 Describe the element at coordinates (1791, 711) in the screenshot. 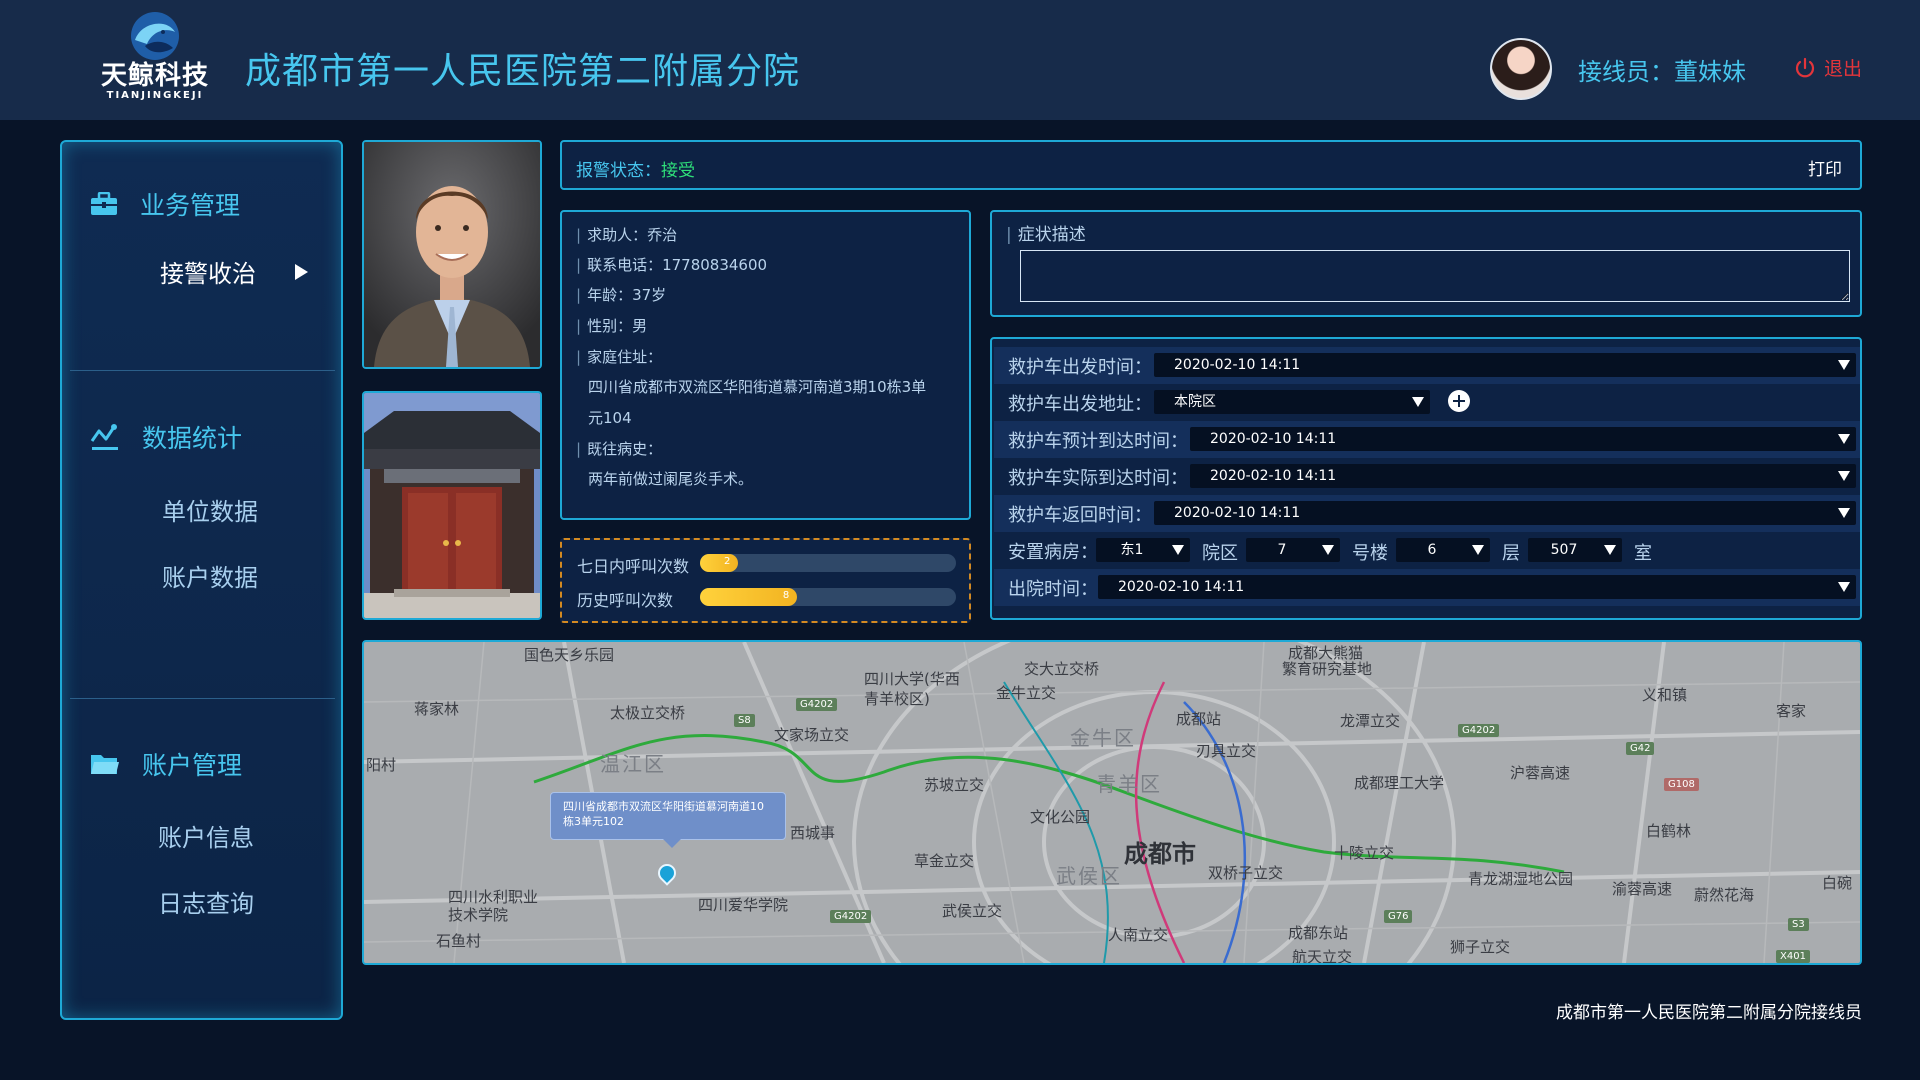

I see `map-label: 客家` at that location.